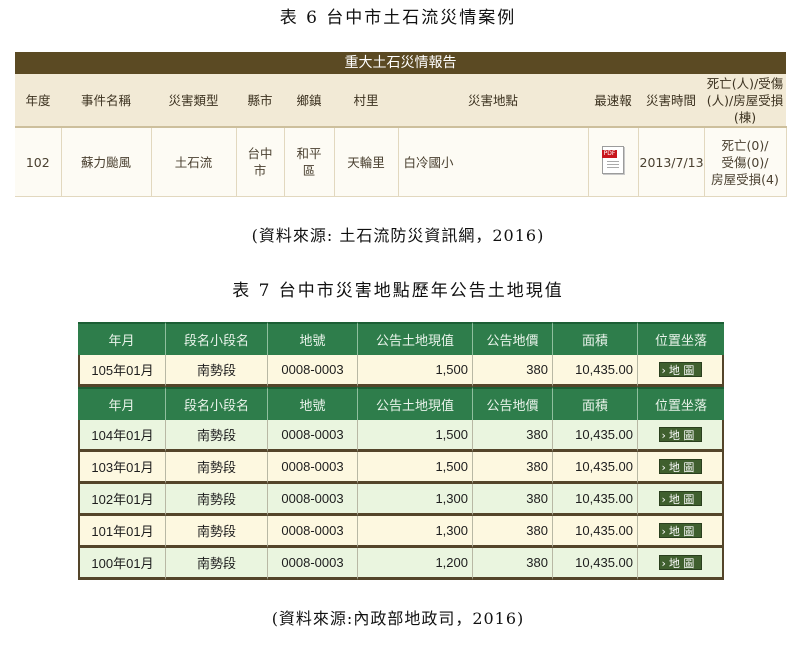 The image size is (796, 645). I want to click on cell-year-month: 104年01月, so click(122, 436).